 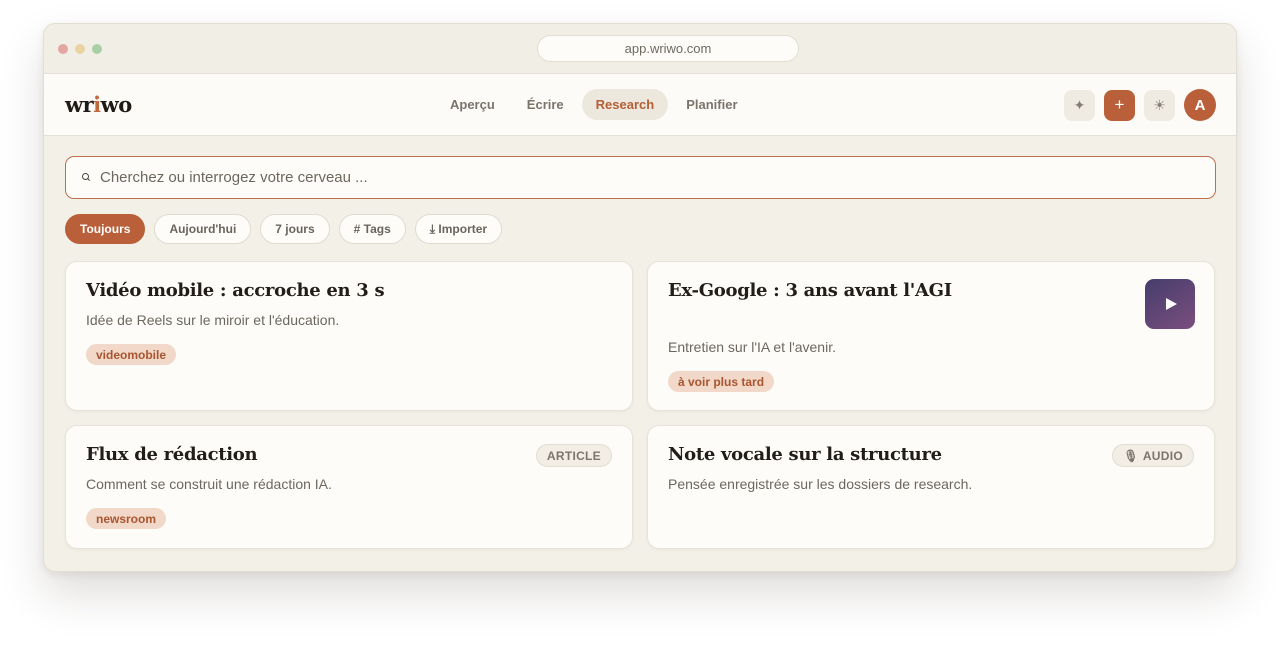 I want to click on filter-toujours: Toujours, so click(x=105, y=229).